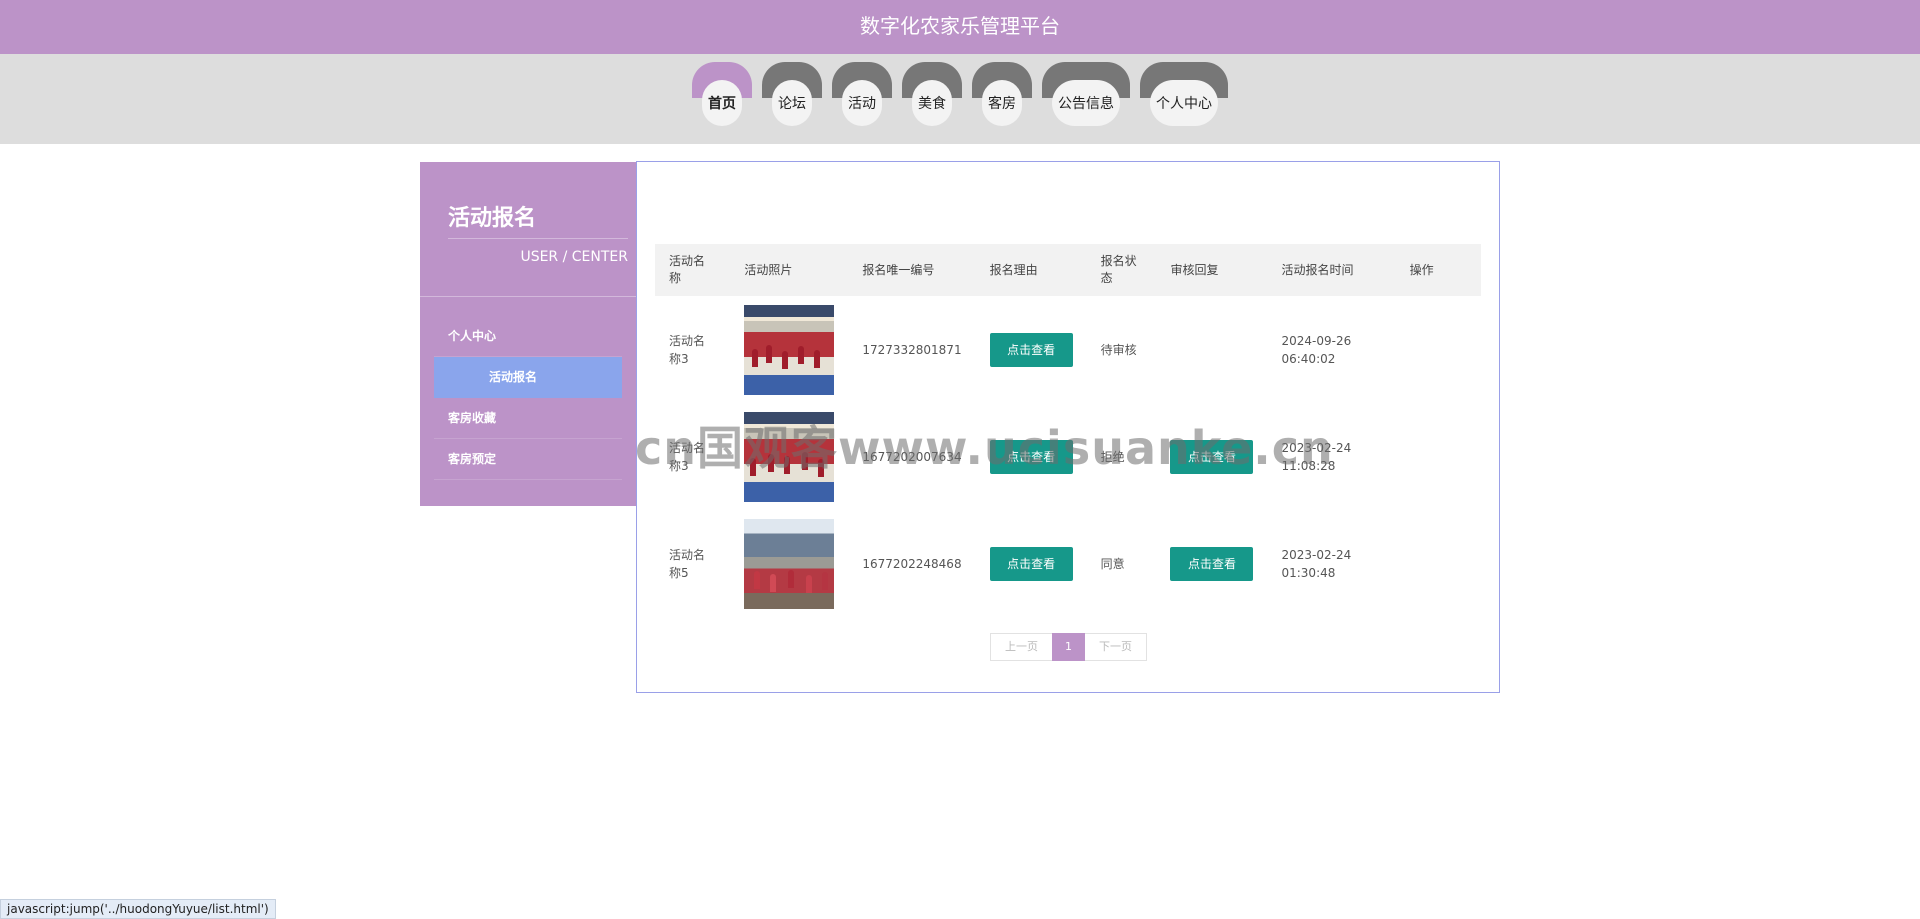 The height and width of the screenshot is (919, 1920). What do you see at coordinates (1317, 269) in the screenshot?
I see `col-header-time: 活动报名时间` at bounding box center [1317, 269].